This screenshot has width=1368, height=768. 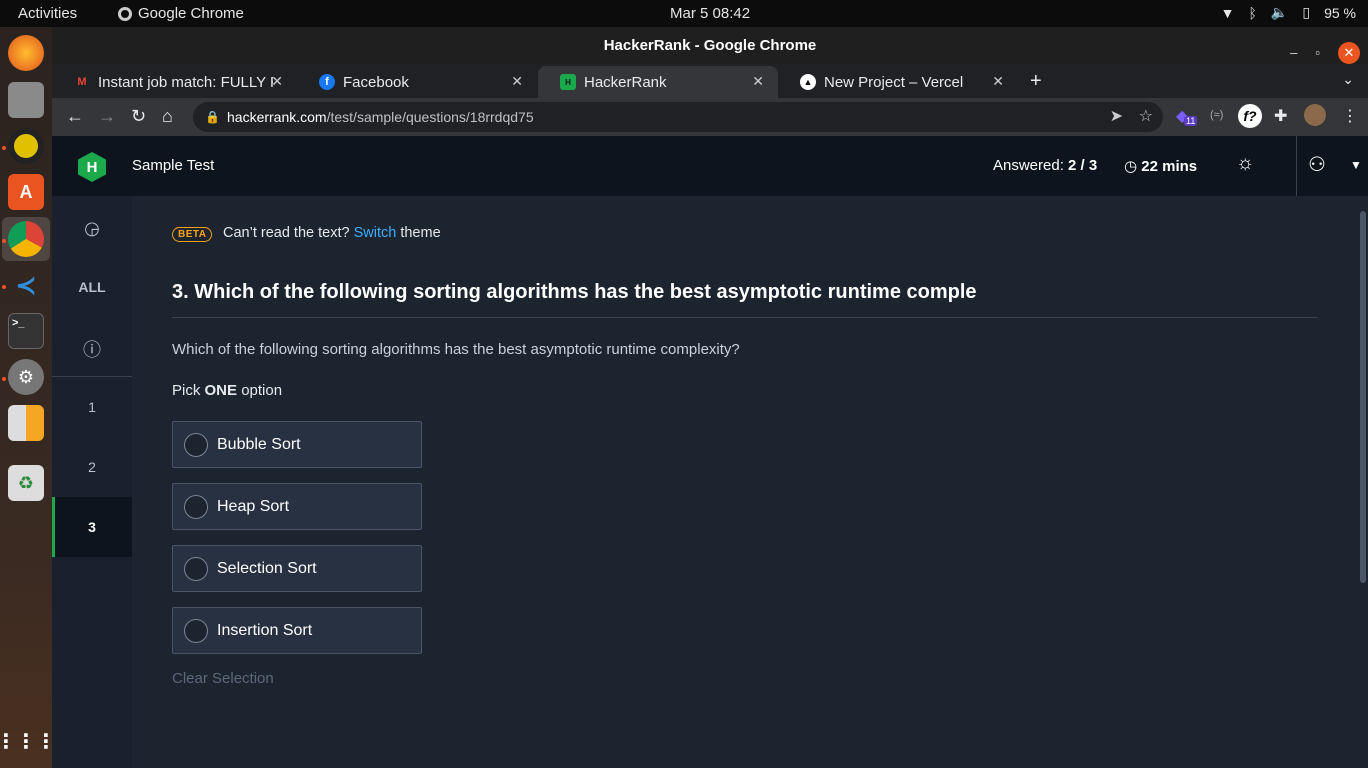 I want to click on new-tab-button: +, so click(x=1036, y=81).